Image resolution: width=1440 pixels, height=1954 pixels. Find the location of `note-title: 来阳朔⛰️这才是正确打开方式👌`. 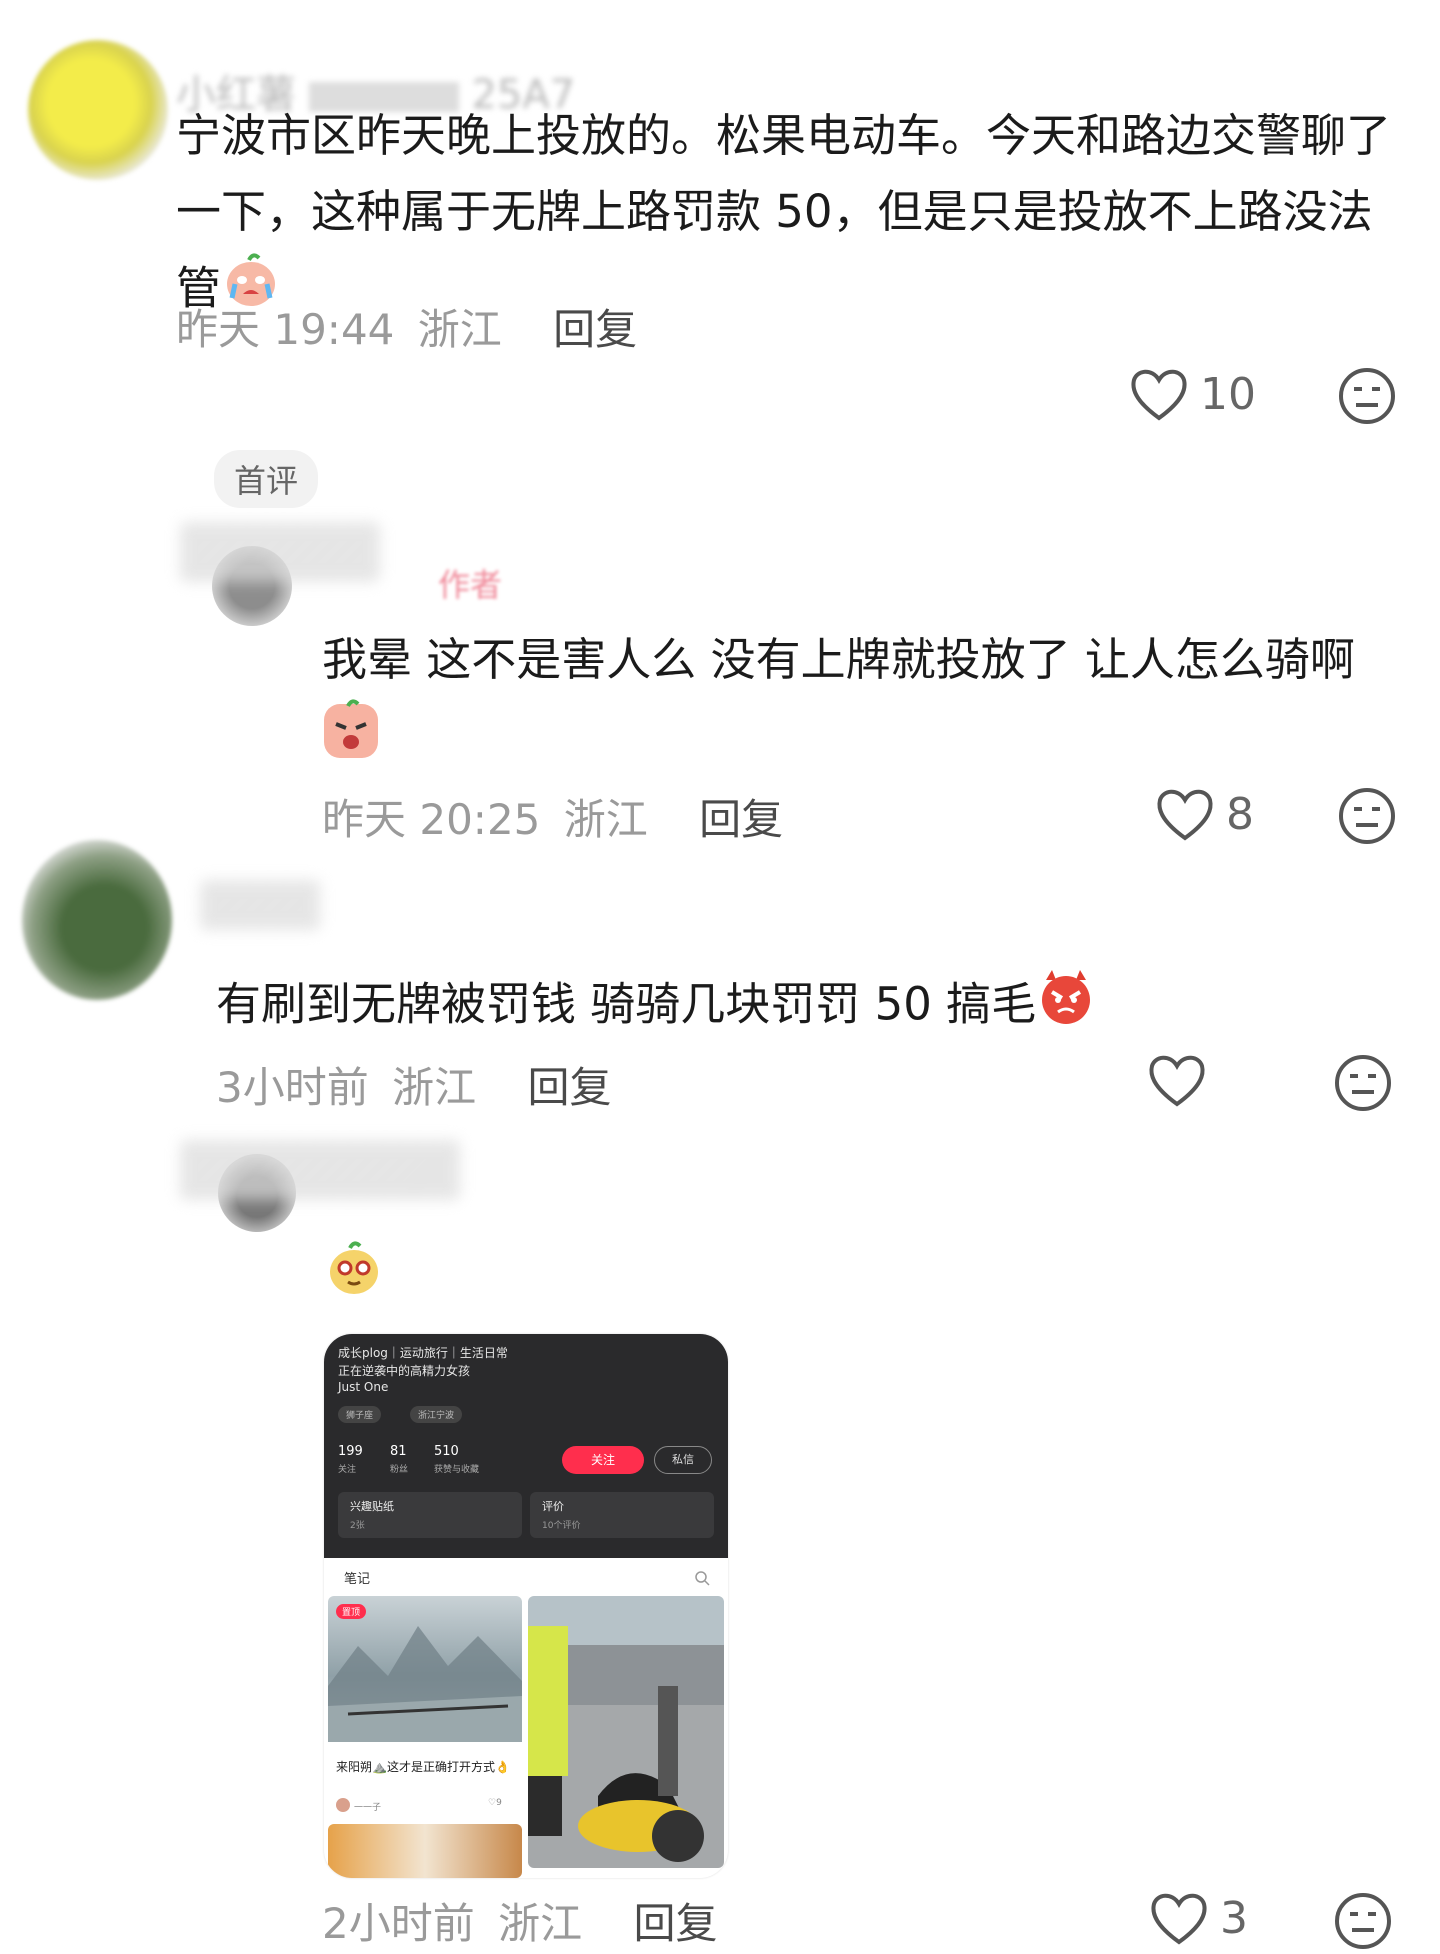

note-title: 来阳朔⛰️这才是正确打开方式👌 is located at coordinates (423, 1767).